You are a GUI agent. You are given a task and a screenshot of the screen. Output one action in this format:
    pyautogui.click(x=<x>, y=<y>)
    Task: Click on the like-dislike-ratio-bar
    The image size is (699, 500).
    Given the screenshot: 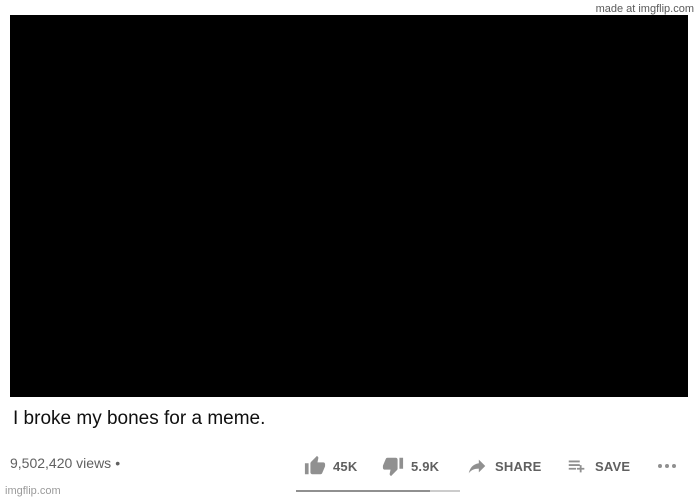 What is the action you would take?
    pyautogui.click(x=378, y=491)
    